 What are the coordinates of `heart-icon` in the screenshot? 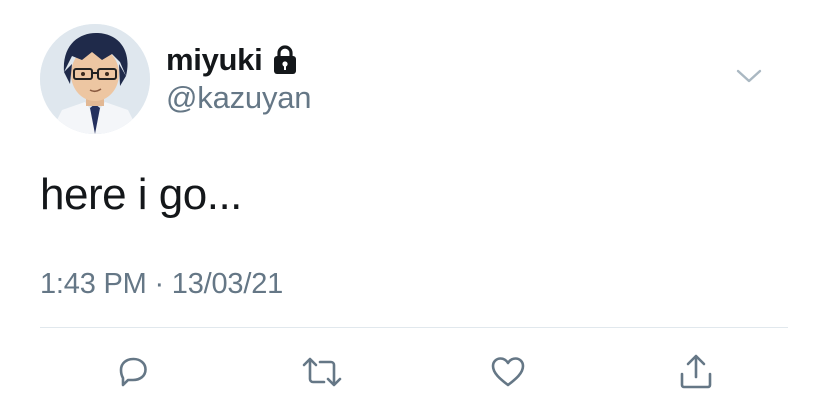 It's located at (508, 372).